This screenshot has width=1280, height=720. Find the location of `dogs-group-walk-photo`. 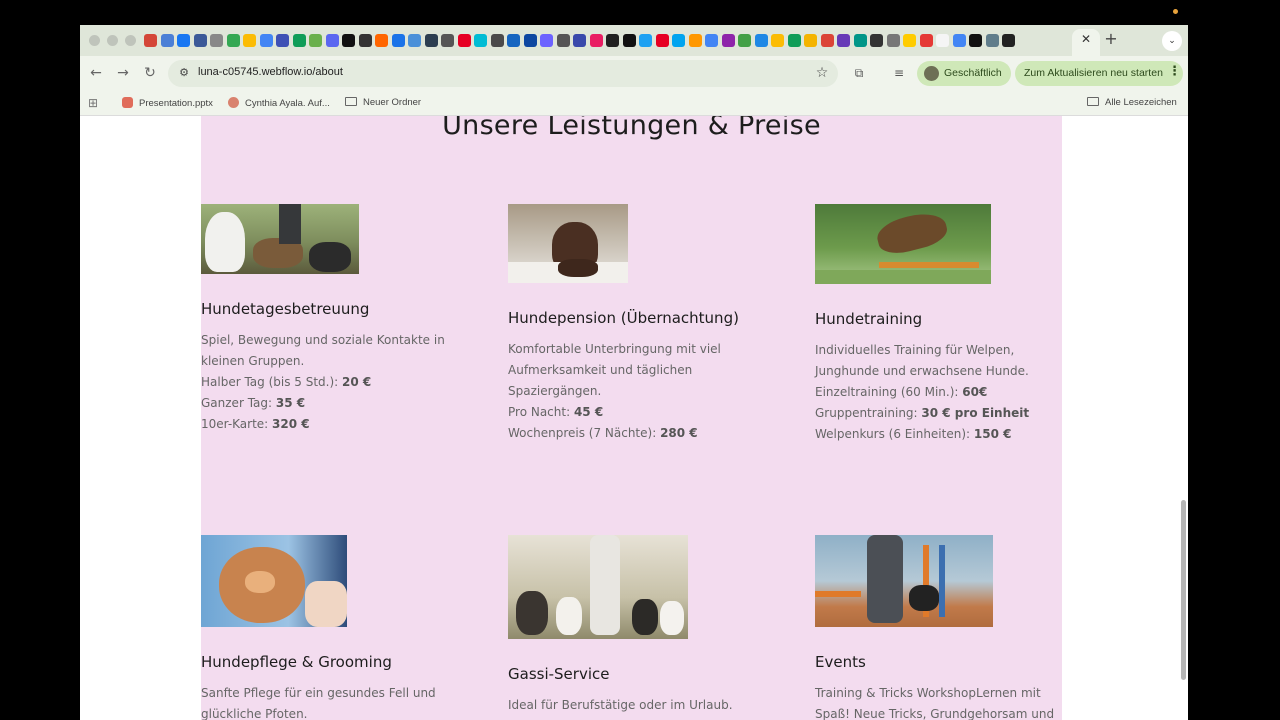

dogs-group-walk-photo is located at coordinates (280, 239).